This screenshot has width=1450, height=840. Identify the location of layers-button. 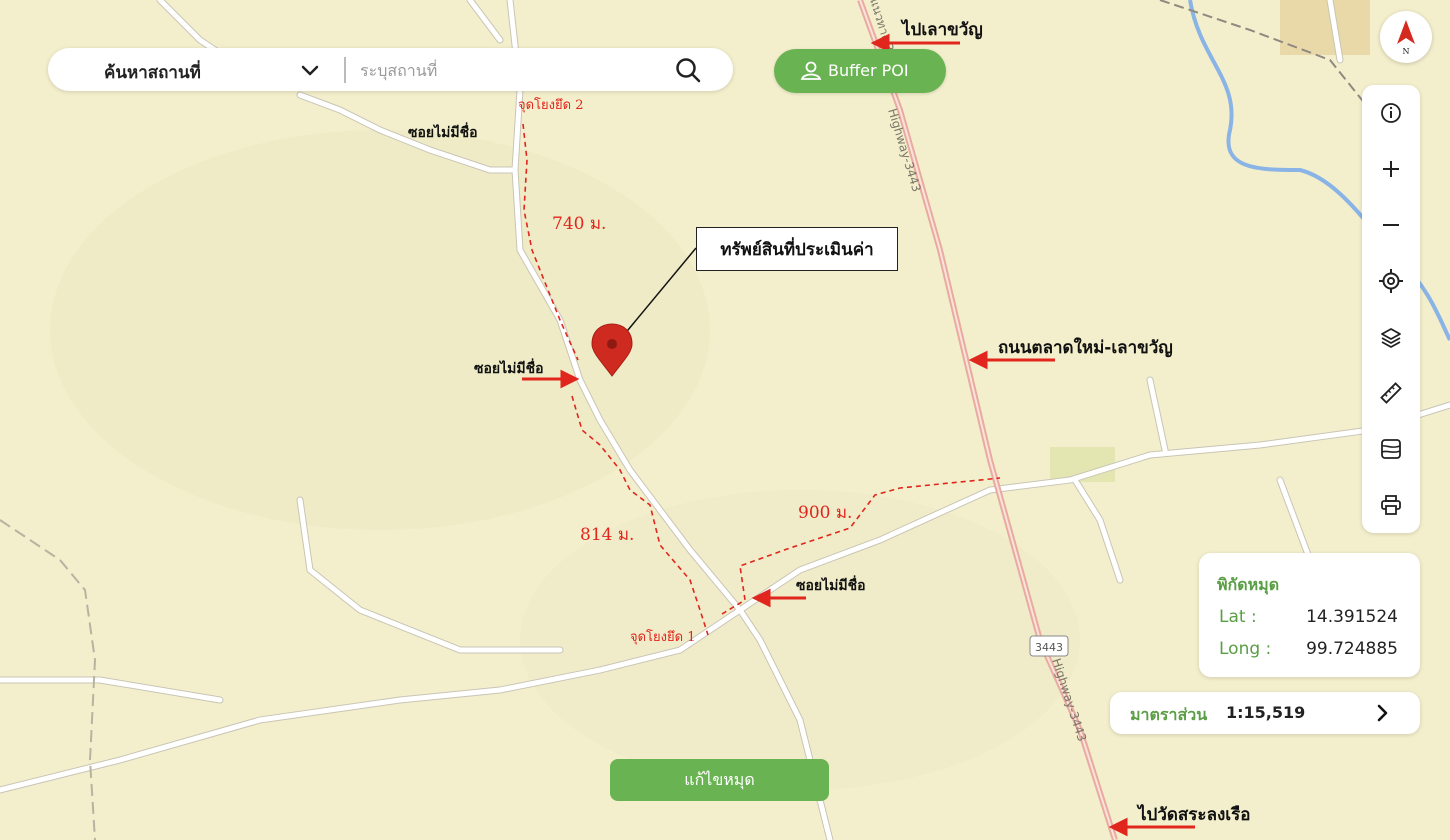
(1391, 337).